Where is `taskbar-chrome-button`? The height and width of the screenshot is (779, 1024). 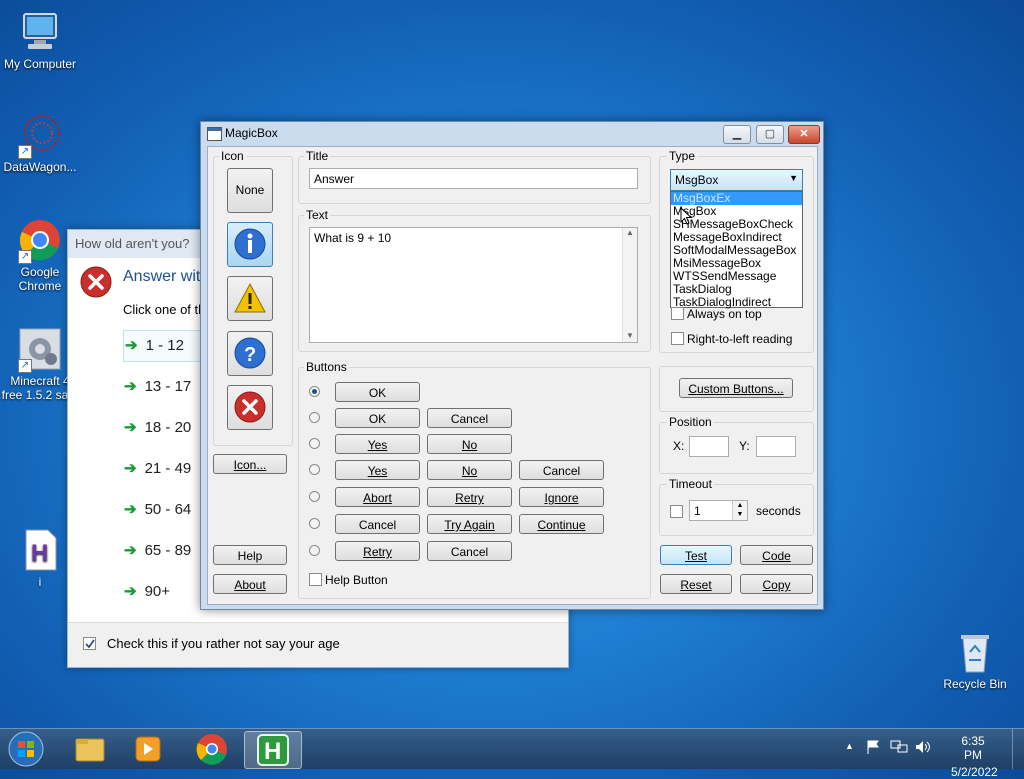
taskbar-chrome-button is located at coordinates (212, 749).